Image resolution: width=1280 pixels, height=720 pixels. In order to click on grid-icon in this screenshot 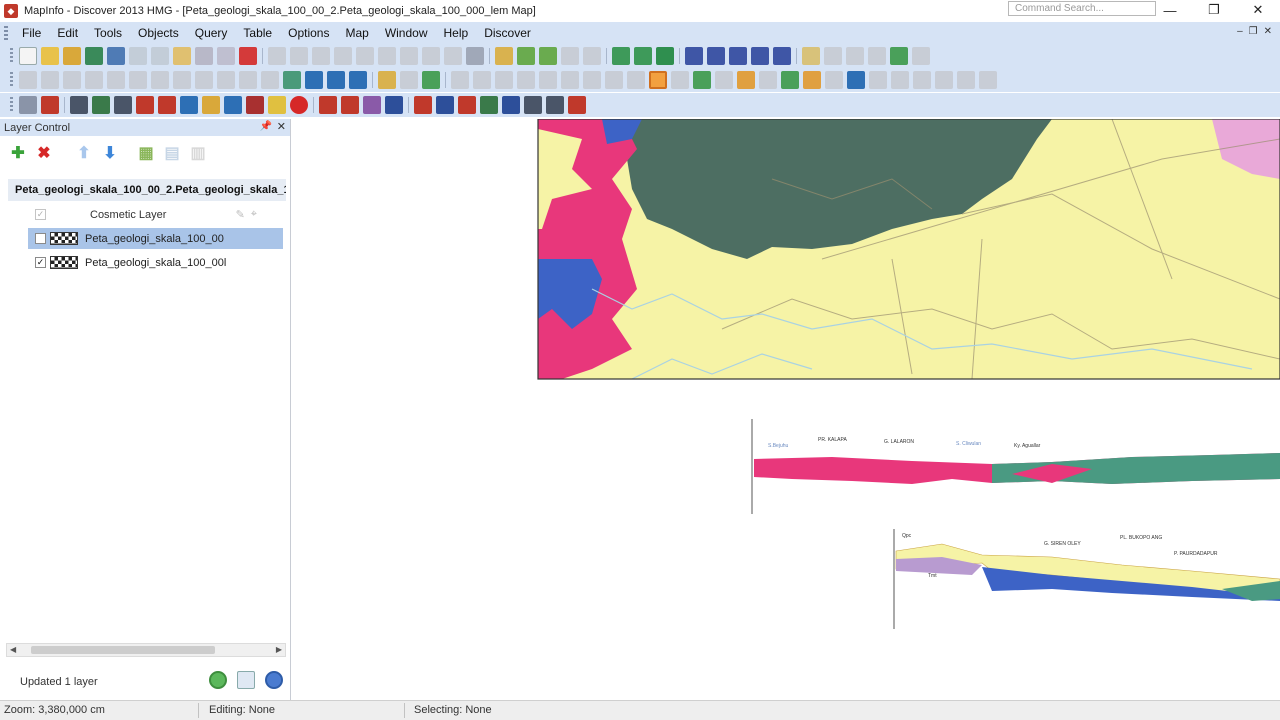, I will do `click(899, 56)`.